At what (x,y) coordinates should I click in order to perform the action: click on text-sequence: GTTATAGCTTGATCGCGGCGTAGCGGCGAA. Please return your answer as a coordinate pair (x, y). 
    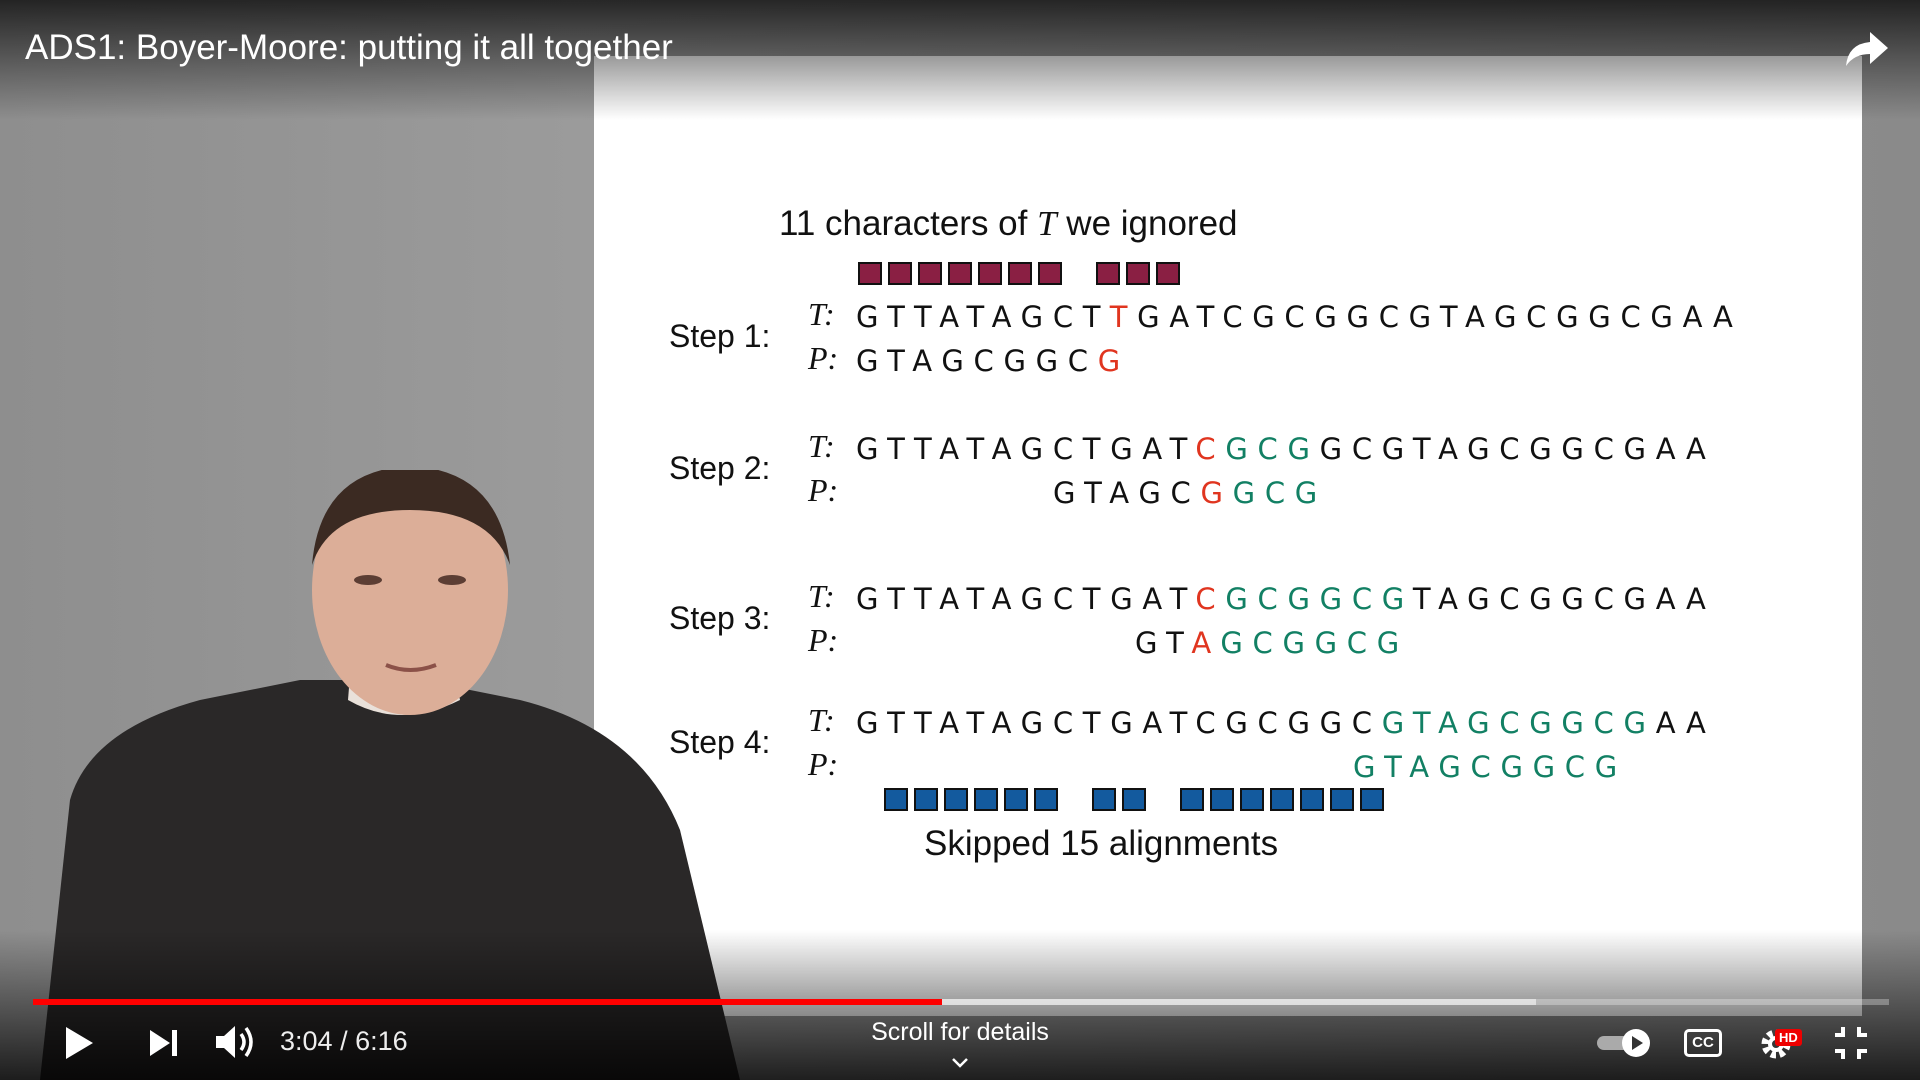
    Looking at the image, I should click on (1299, 317).